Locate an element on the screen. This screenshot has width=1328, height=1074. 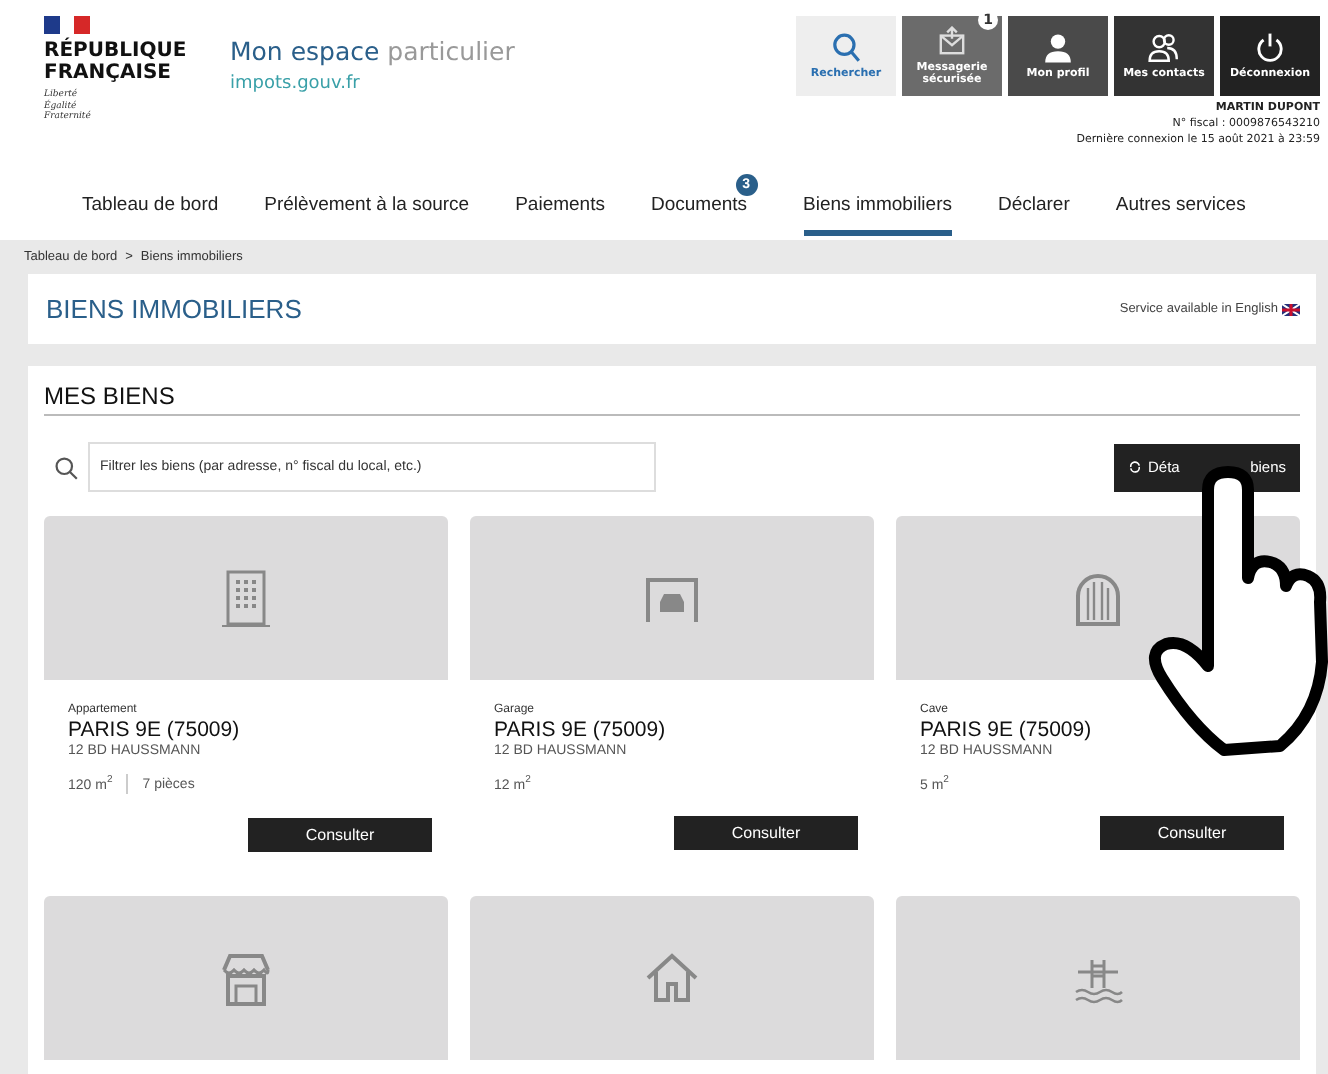
person-icon is located at coordinates (1058, 47).